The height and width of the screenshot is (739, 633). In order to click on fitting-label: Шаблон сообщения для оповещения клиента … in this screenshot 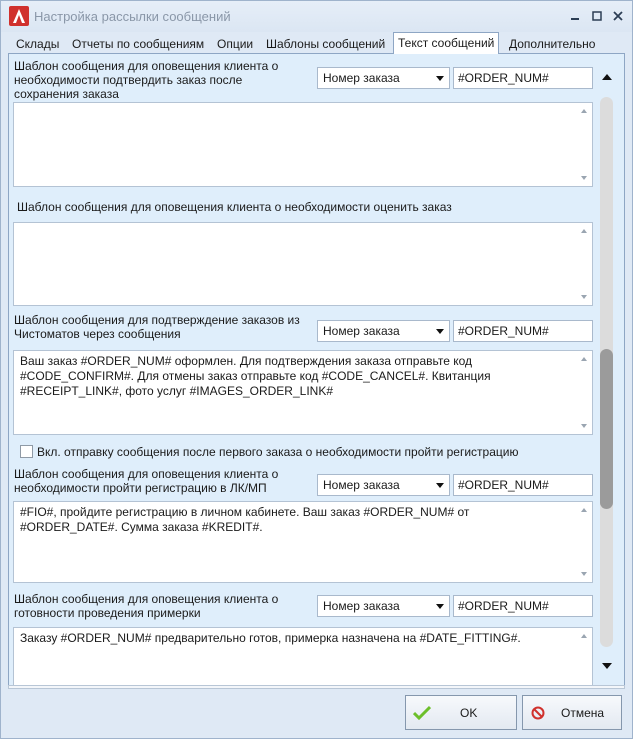, I will do `click(146, 606)`.